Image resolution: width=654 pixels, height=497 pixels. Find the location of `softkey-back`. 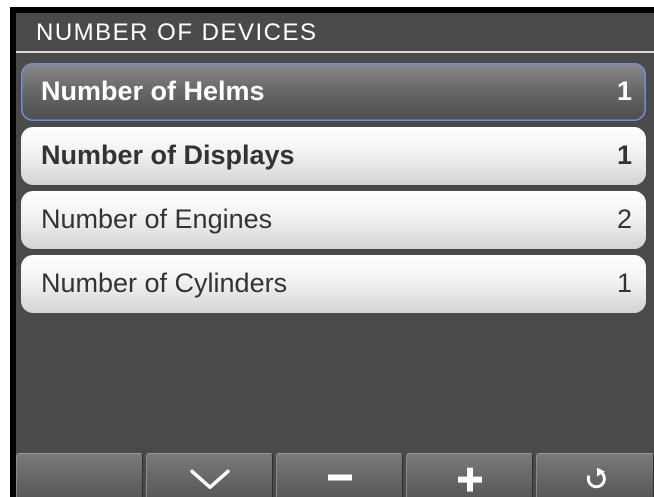

softkey-back is located at coordinates (595, 475).